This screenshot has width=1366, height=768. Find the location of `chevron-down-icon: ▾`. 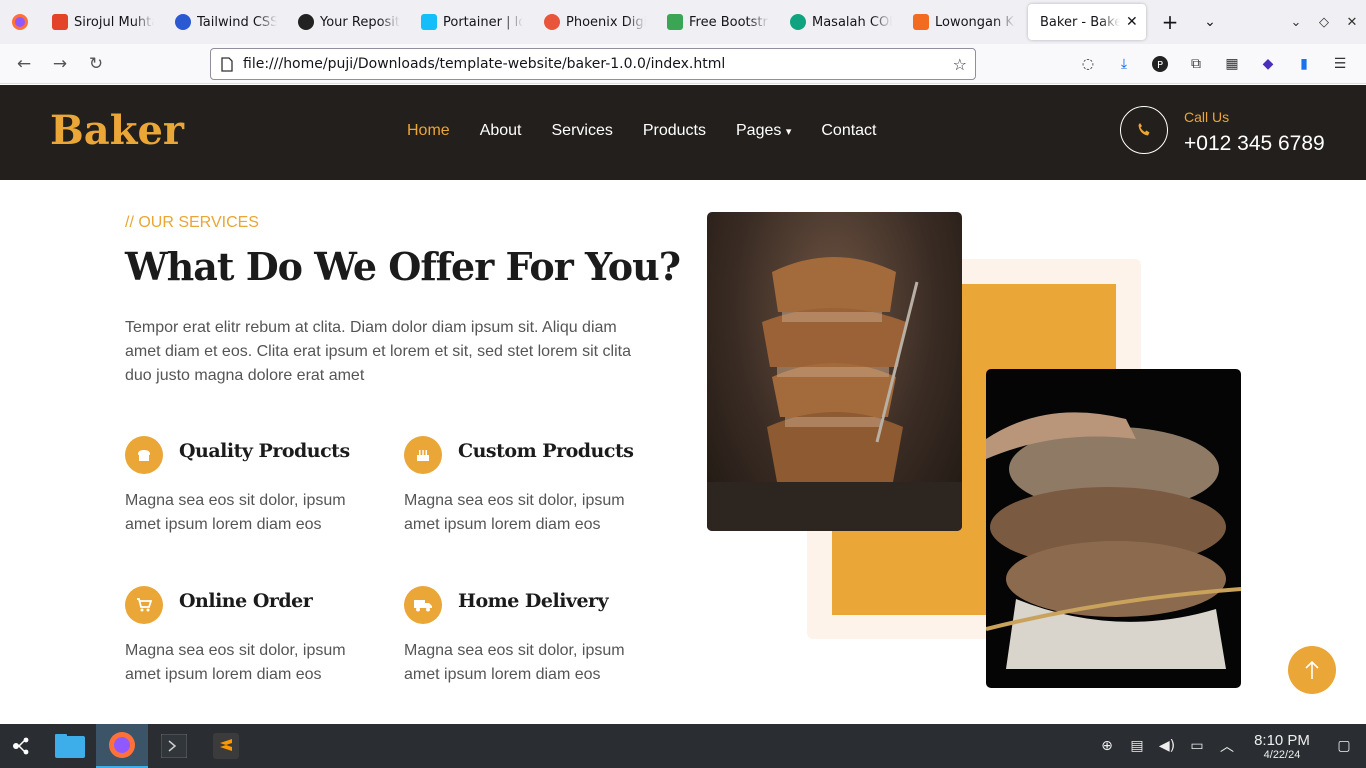

chevron-down-icon: ▾ is located at coordinates (788, 132).